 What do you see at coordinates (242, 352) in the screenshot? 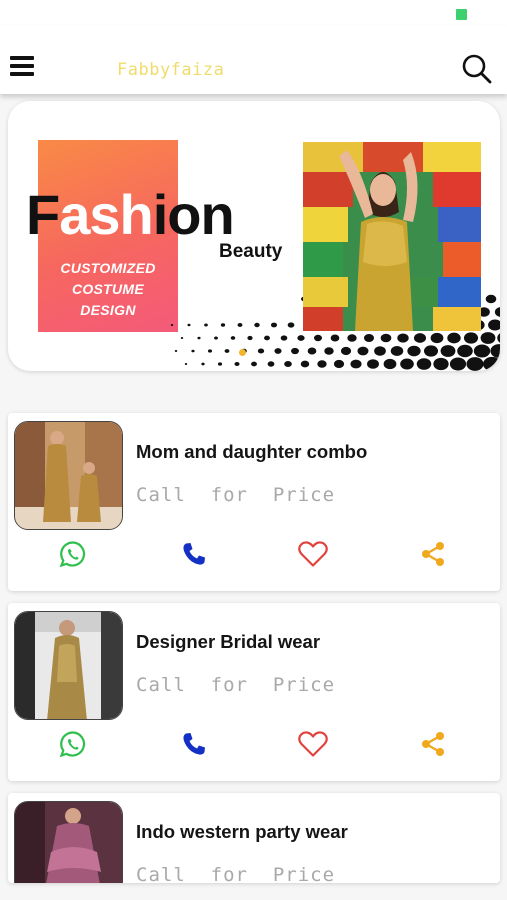
I see `carousel-indicator` at bounding box center [242, 352].